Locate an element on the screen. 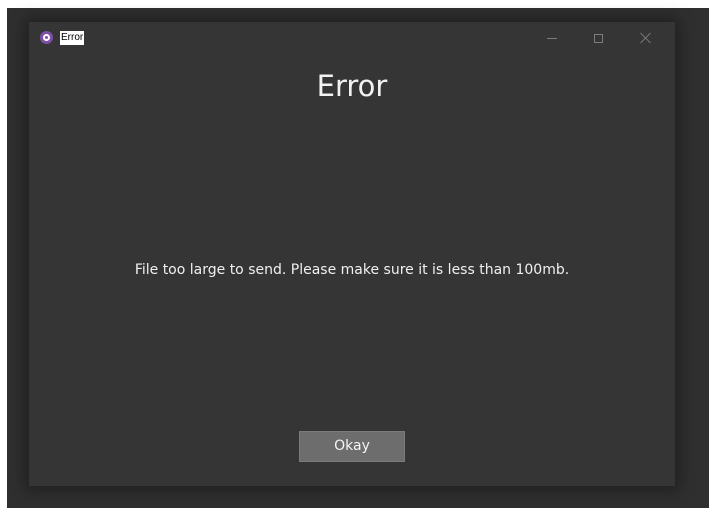 The height and width of the screenshot is (508, 709). window-title: Error is located at coordinates (72, 38).